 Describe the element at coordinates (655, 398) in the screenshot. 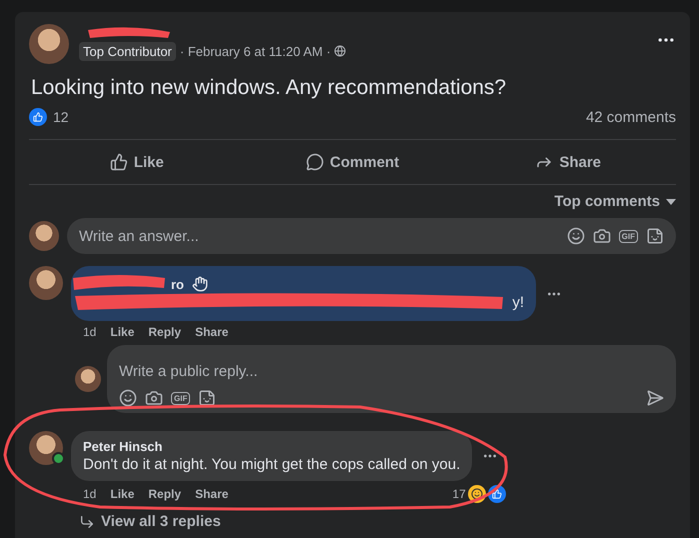

I see `send-icon` at that location.